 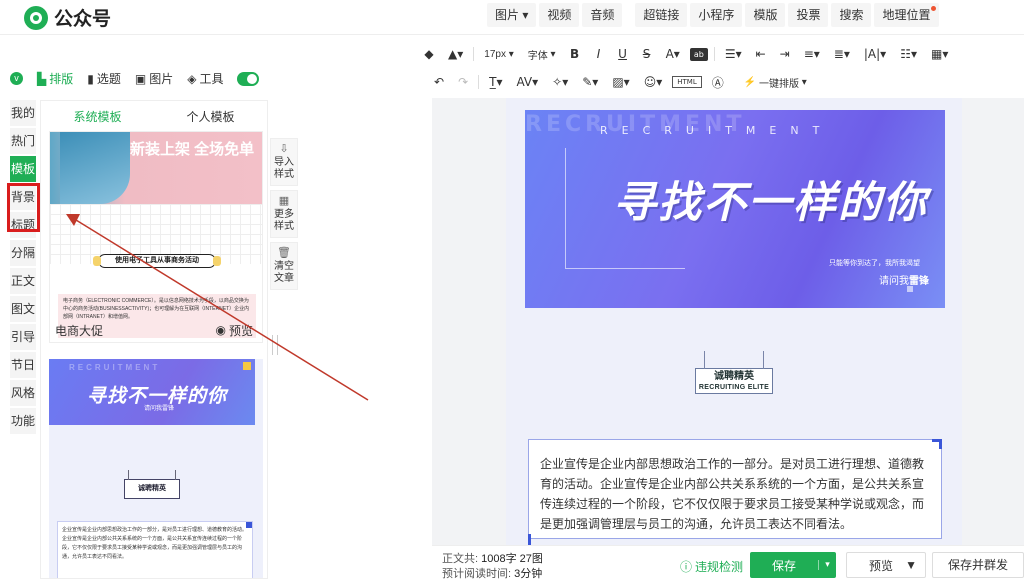 I want to click on clear-article-button: 🗑 清空文章, so click(x=284, y=266).